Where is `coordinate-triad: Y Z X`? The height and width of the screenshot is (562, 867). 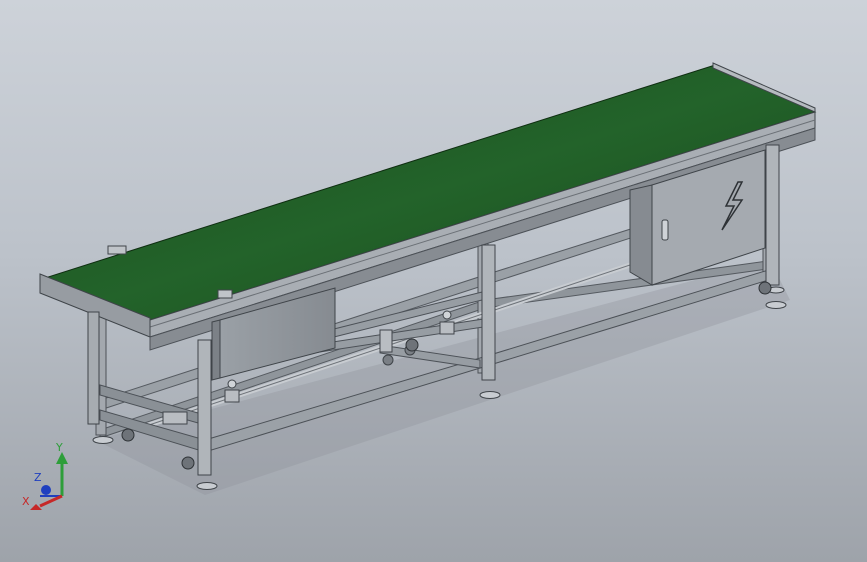
coordinate-triad: Y Z X is located at coordinates (48, 480).